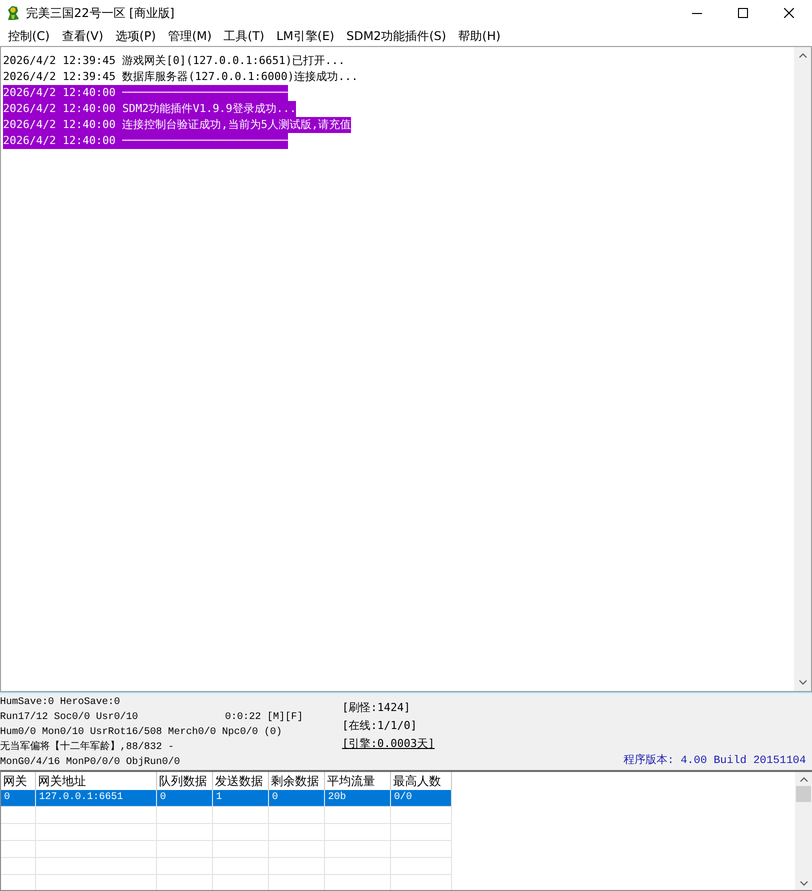 Image resolution: width=812 pixels, height=891 pixels. Describe the element at coordinates (96, 798) in the screenshot. I see `table-cell: 127.0.0.1:6651` at that location.